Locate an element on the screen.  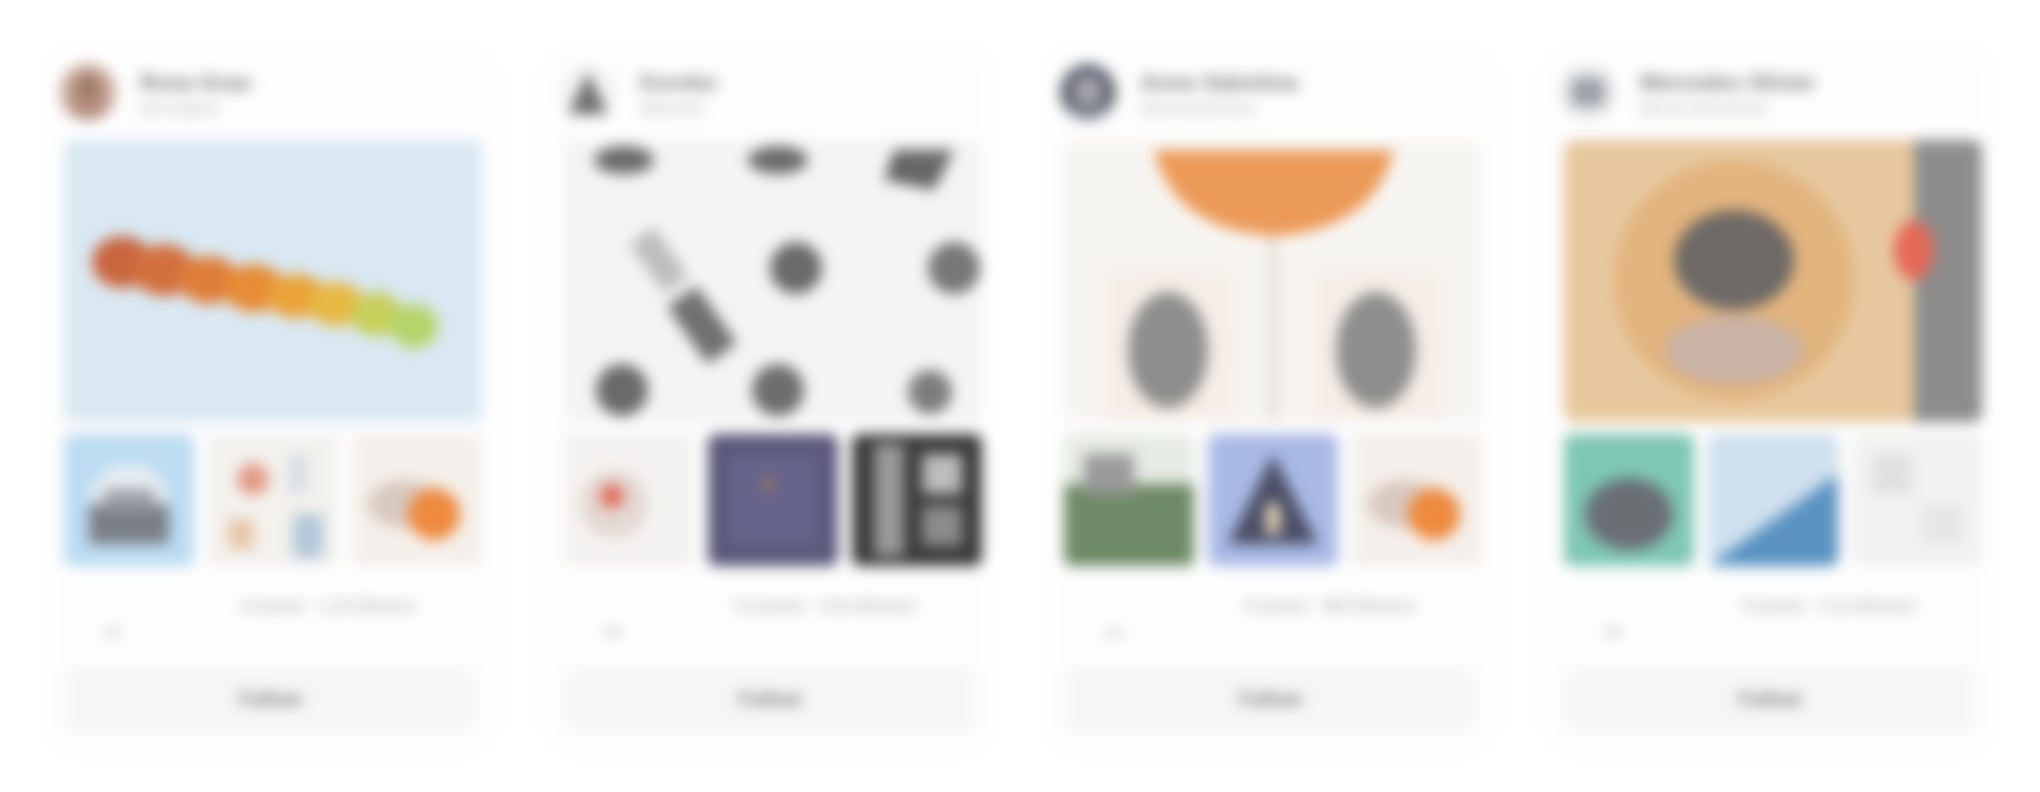
user-handle: @kuroko is located at coordinates (672, 108).